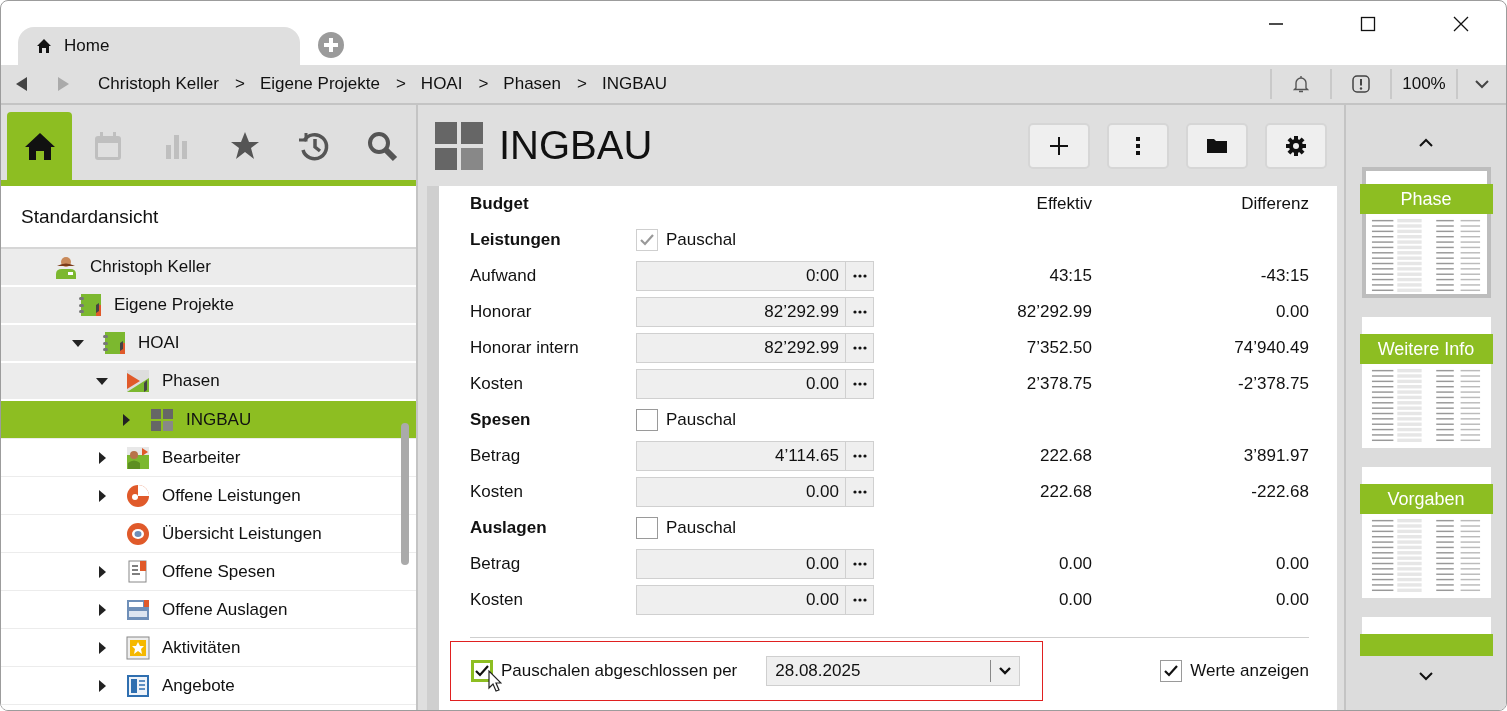  Describe the element at coordinates (1271, 348) in the screenshot. I see `table-cell-text: 74’940.49` at that location.